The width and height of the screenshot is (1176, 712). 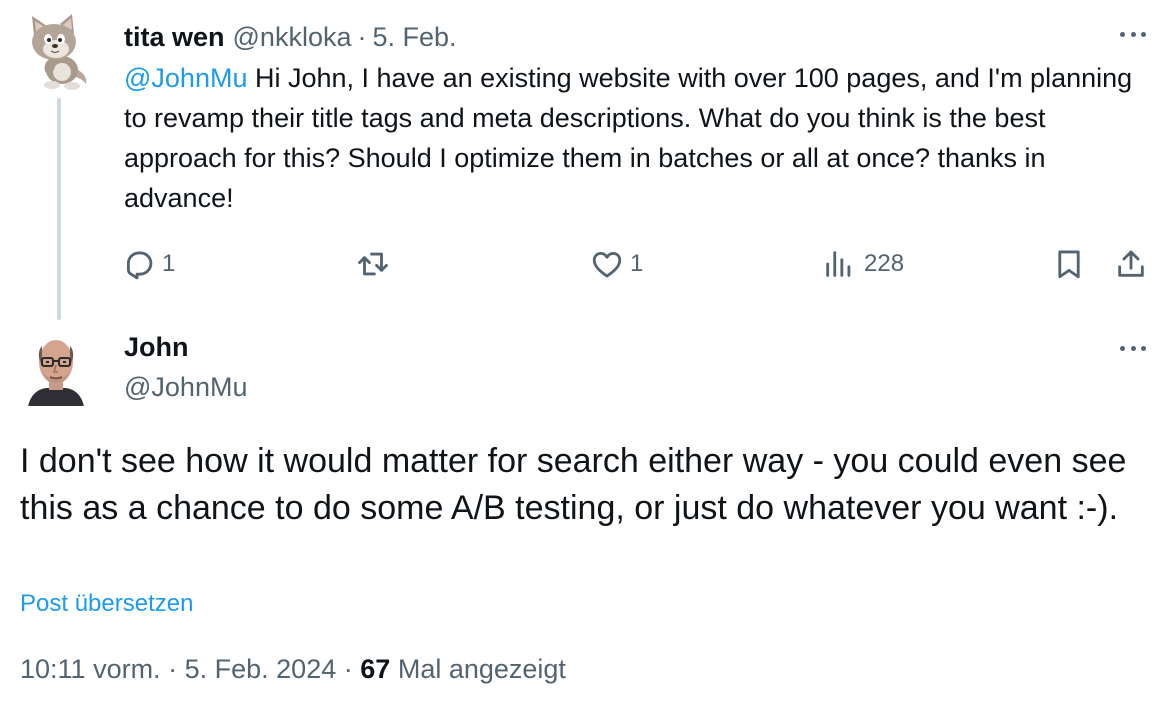 What do you see at coordinates (185, 78) in the screenshot?
I see `mention-link: @JohnMu` at bounding box center [185, 78].